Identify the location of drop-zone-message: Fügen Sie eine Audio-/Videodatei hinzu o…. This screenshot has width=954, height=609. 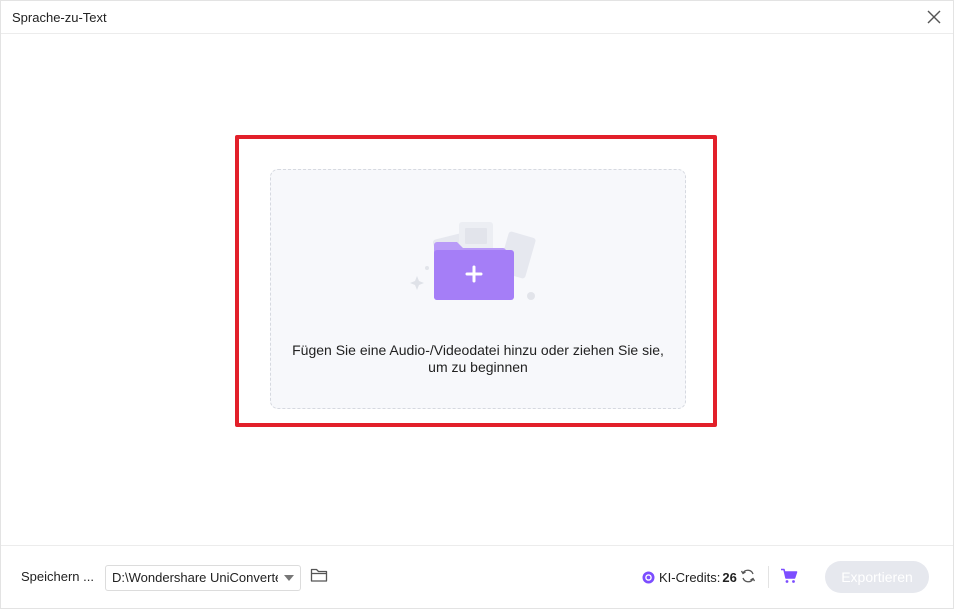
(478, 358).